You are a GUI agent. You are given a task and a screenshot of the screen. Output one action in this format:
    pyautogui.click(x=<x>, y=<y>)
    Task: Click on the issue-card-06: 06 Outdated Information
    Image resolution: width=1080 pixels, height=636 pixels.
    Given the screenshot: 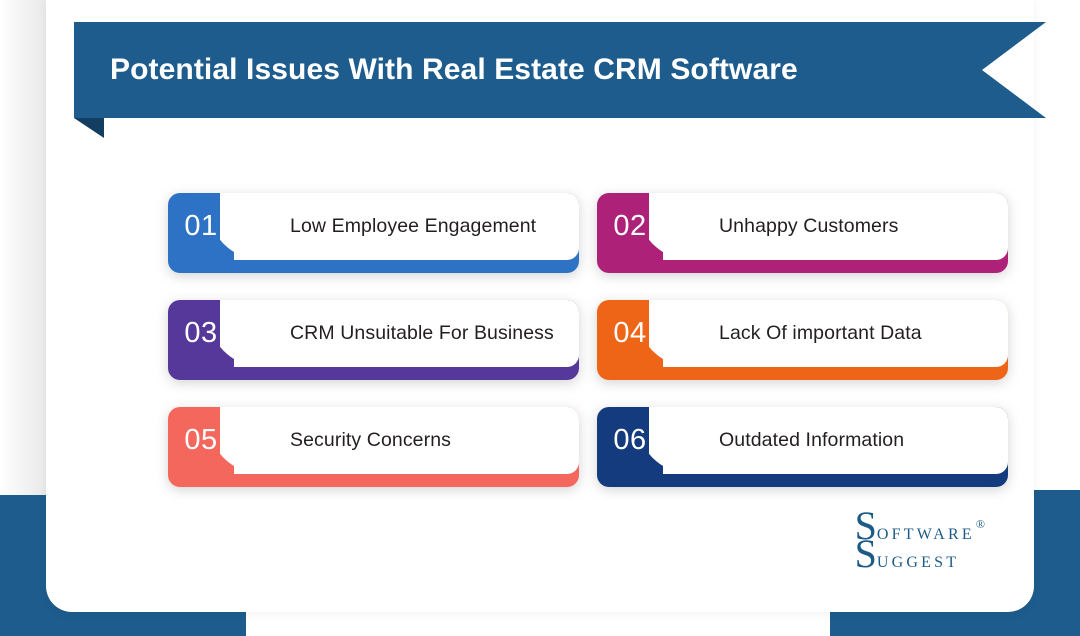 What is the action you would take?
    pyautogui.click(x=802, y=447)
    